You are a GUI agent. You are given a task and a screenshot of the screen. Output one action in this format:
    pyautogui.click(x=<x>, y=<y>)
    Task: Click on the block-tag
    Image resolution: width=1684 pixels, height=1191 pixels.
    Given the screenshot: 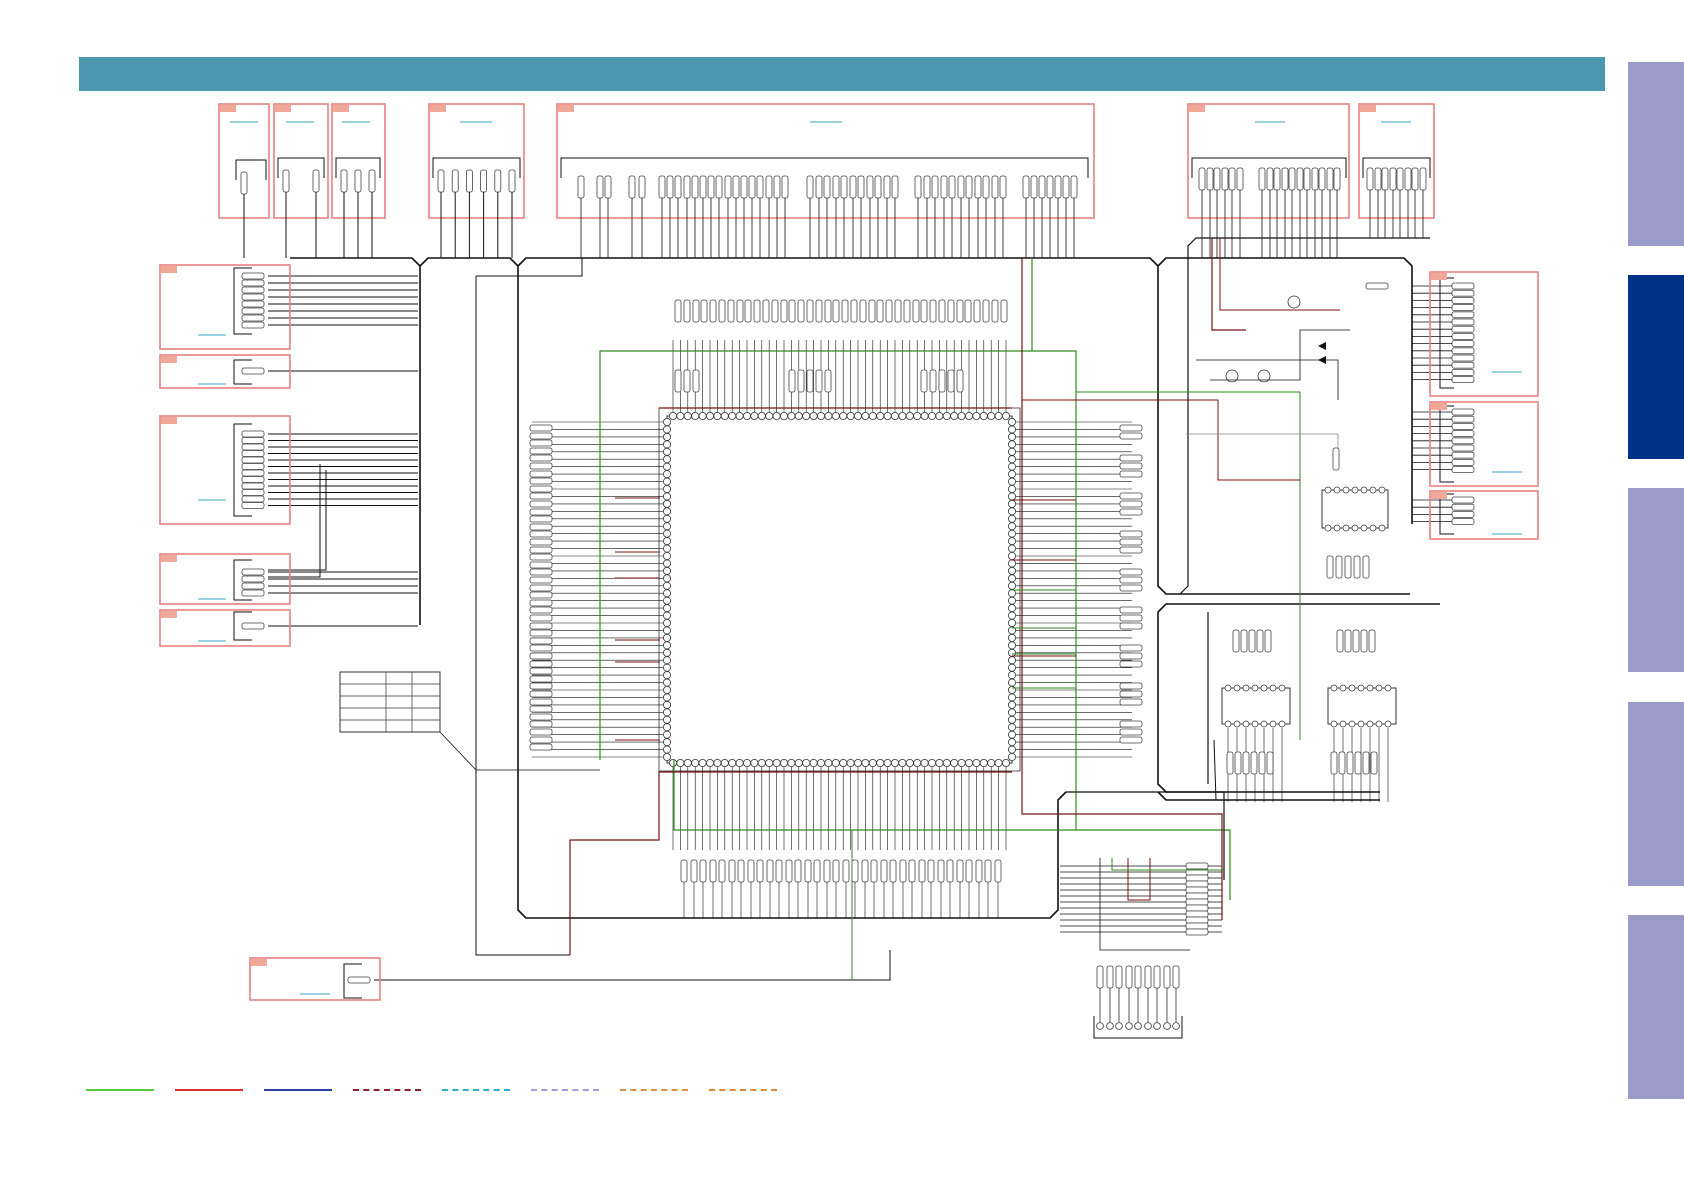 What is the action you would take?
    pyautogui.click(x=228, y=108)
    